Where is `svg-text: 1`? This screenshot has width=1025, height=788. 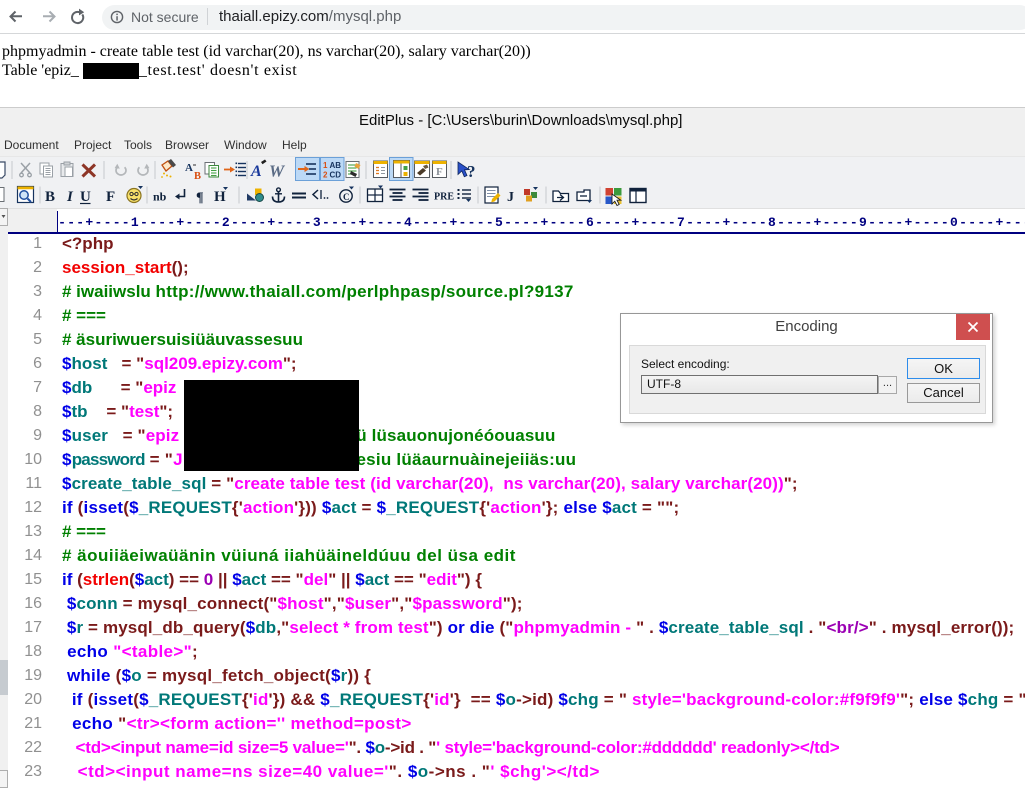 svg-text: 1 is located at coordinates (325, 165).